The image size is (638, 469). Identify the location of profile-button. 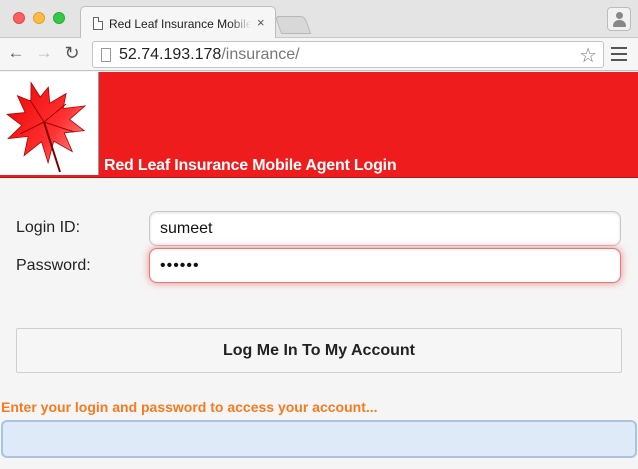
(619, 19).